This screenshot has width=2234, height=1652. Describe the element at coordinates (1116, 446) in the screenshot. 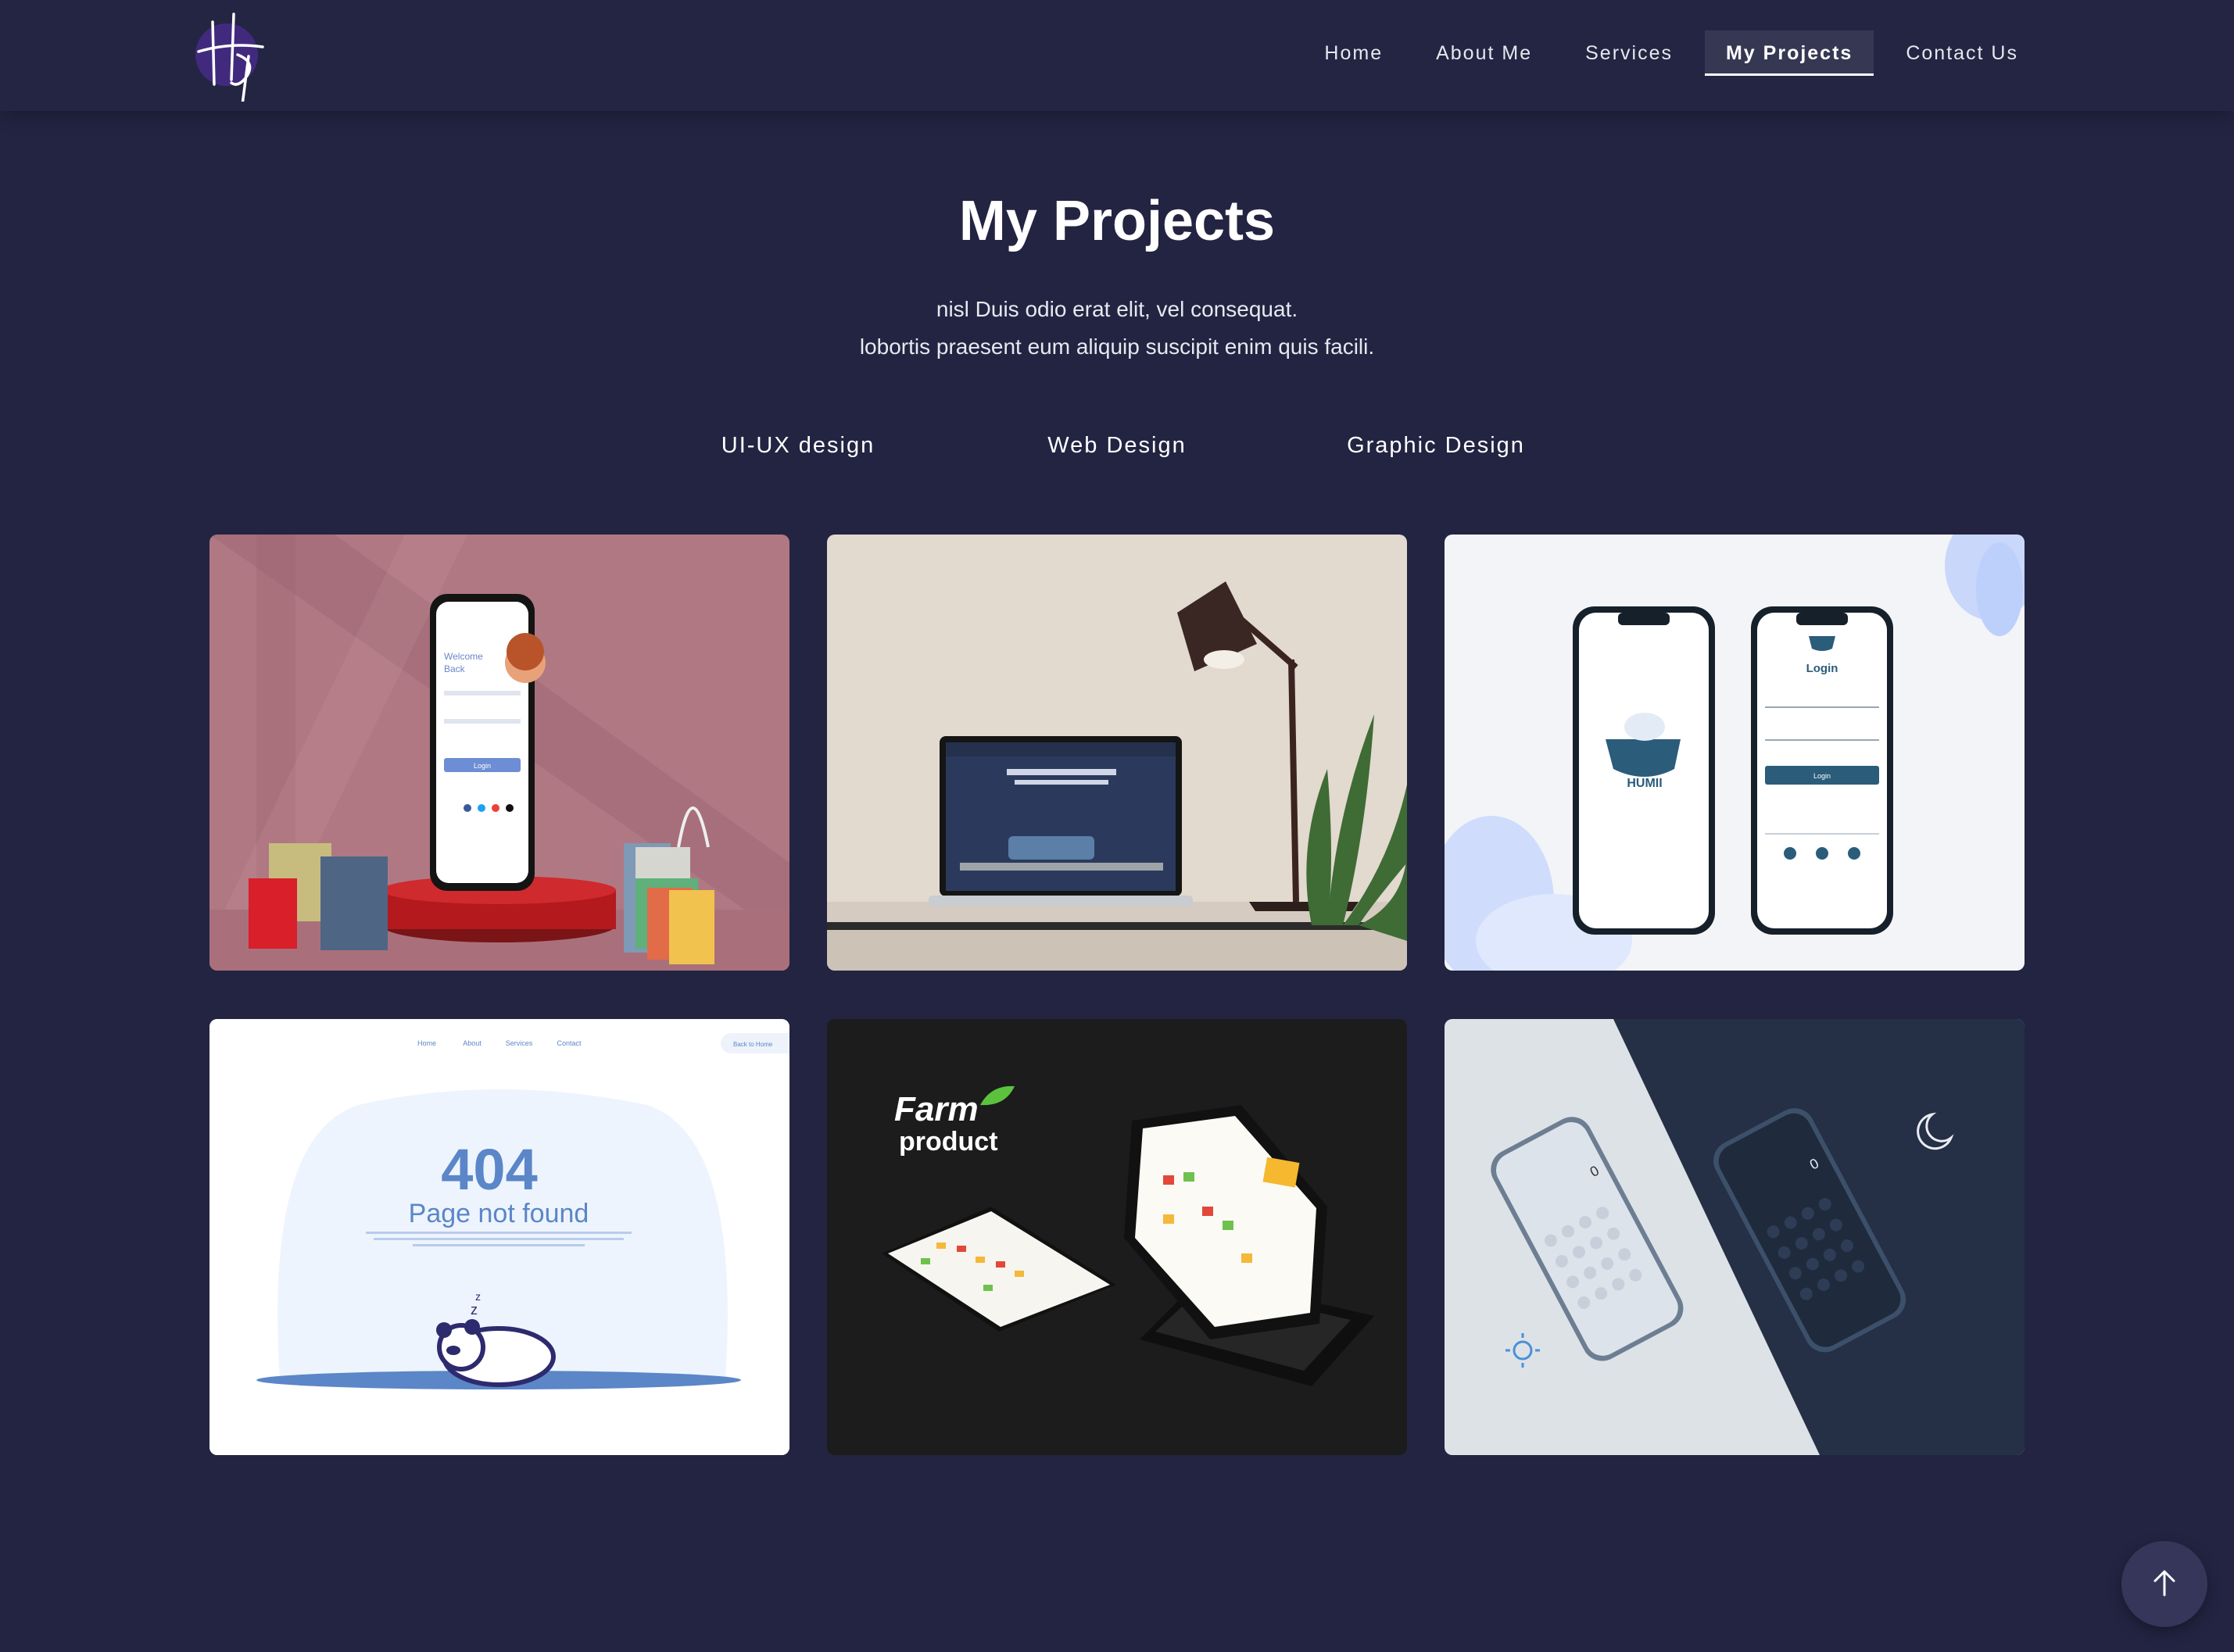

I see `filter-web-design: Web Design` at that location.